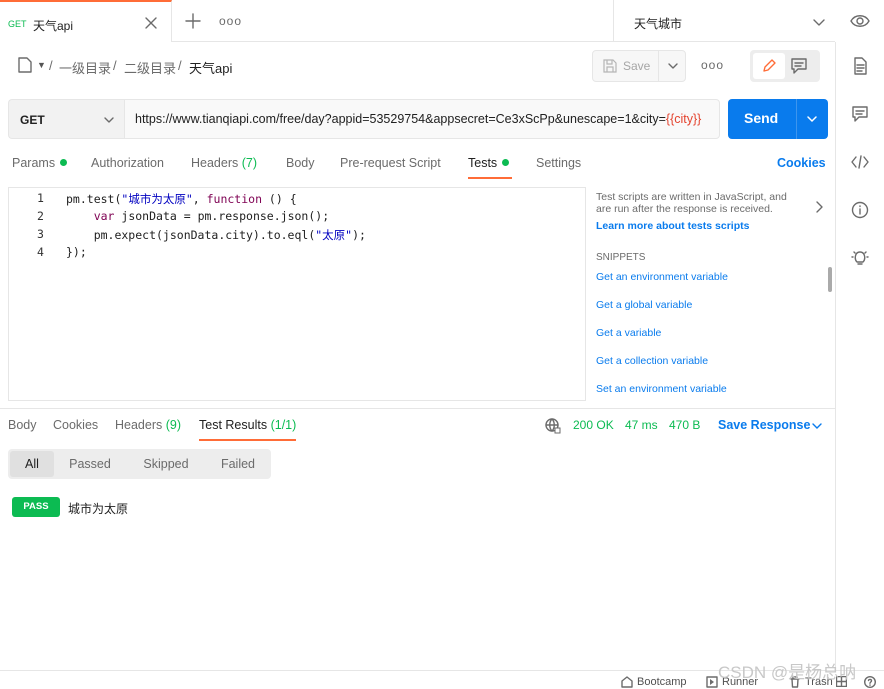 This screenshot has height=689, width=884. Describe the element at coordinates (819, 207) in the screenshot. I see `chevron-right-icon` at that location.